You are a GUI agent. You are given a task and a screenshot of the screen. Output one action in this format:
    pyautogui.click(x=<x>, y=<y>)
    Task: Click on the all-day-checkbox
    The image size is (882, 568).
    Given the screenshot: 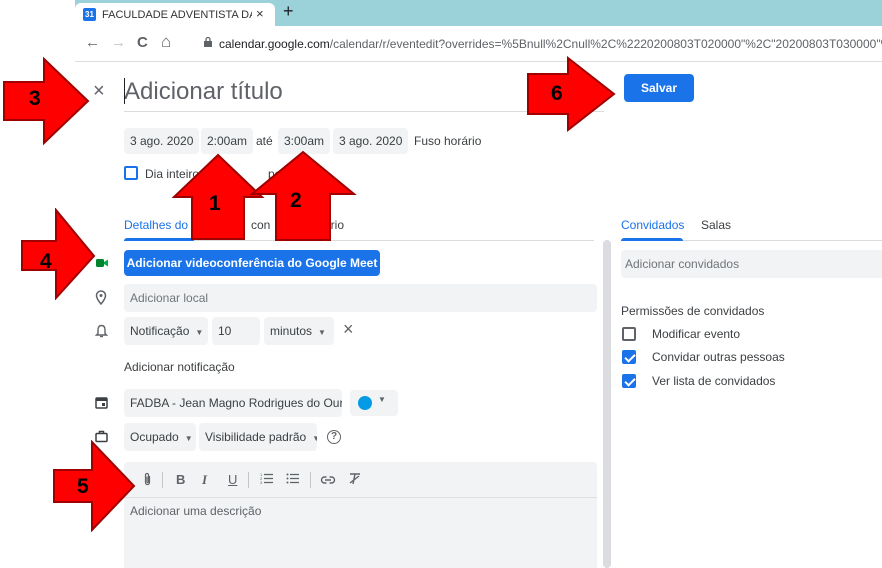 What is the action you would take?
    pyautogui.click(x=131, y=173)
    